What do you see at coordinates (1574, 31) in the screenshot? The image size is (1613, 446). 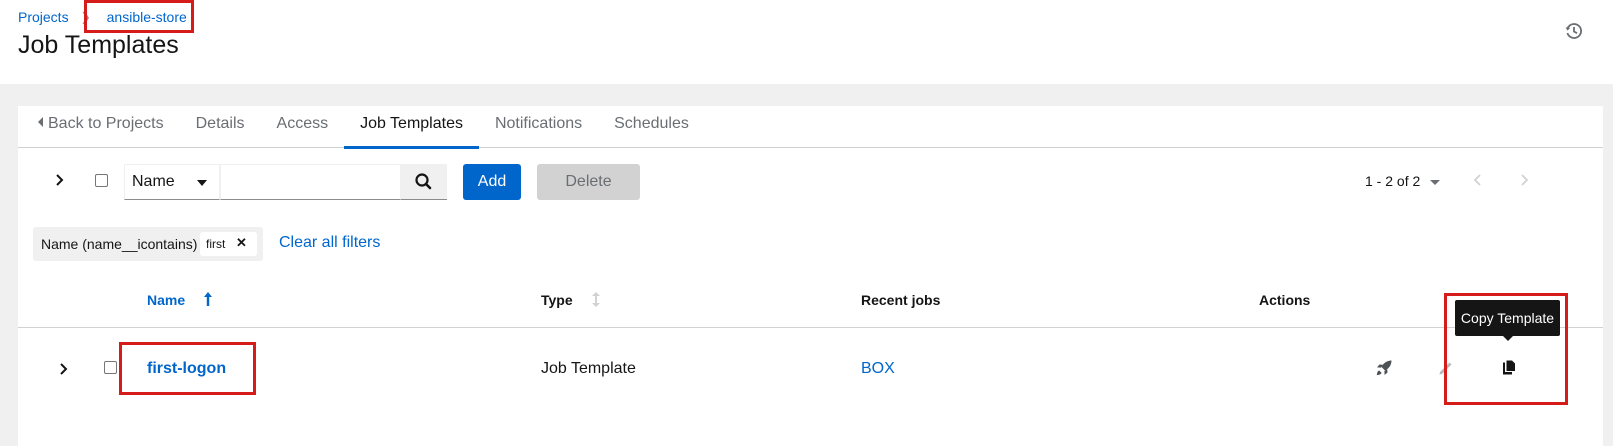 I see `history-icon` at bounding box center [1574, 31].